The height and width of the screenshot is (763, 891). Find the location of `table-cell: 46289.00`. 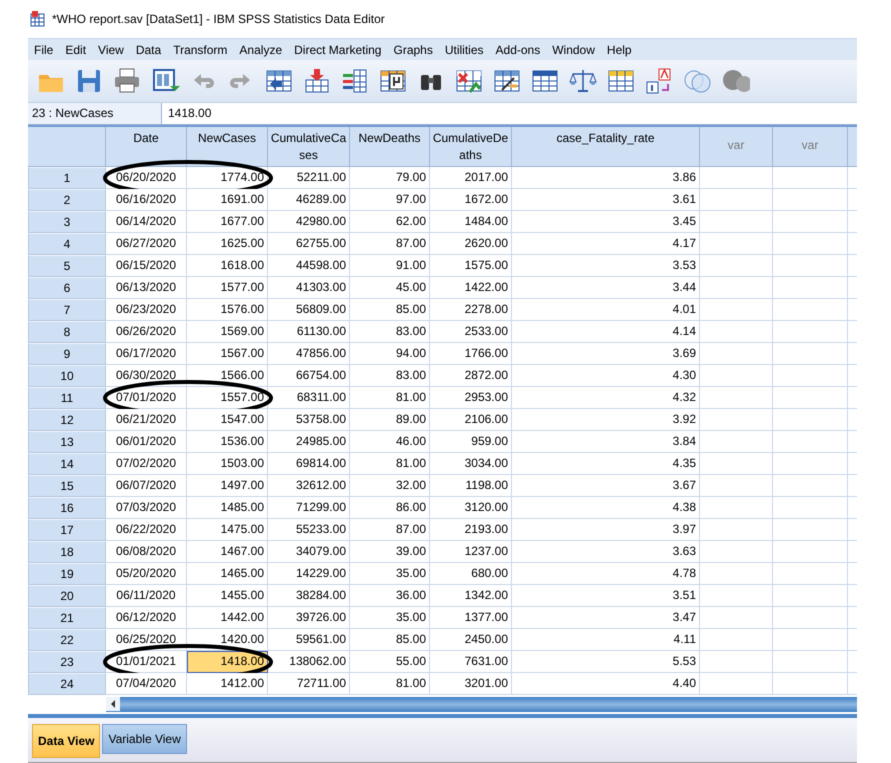

table-cell: 46289.00 is located at coordinates (309, 199).